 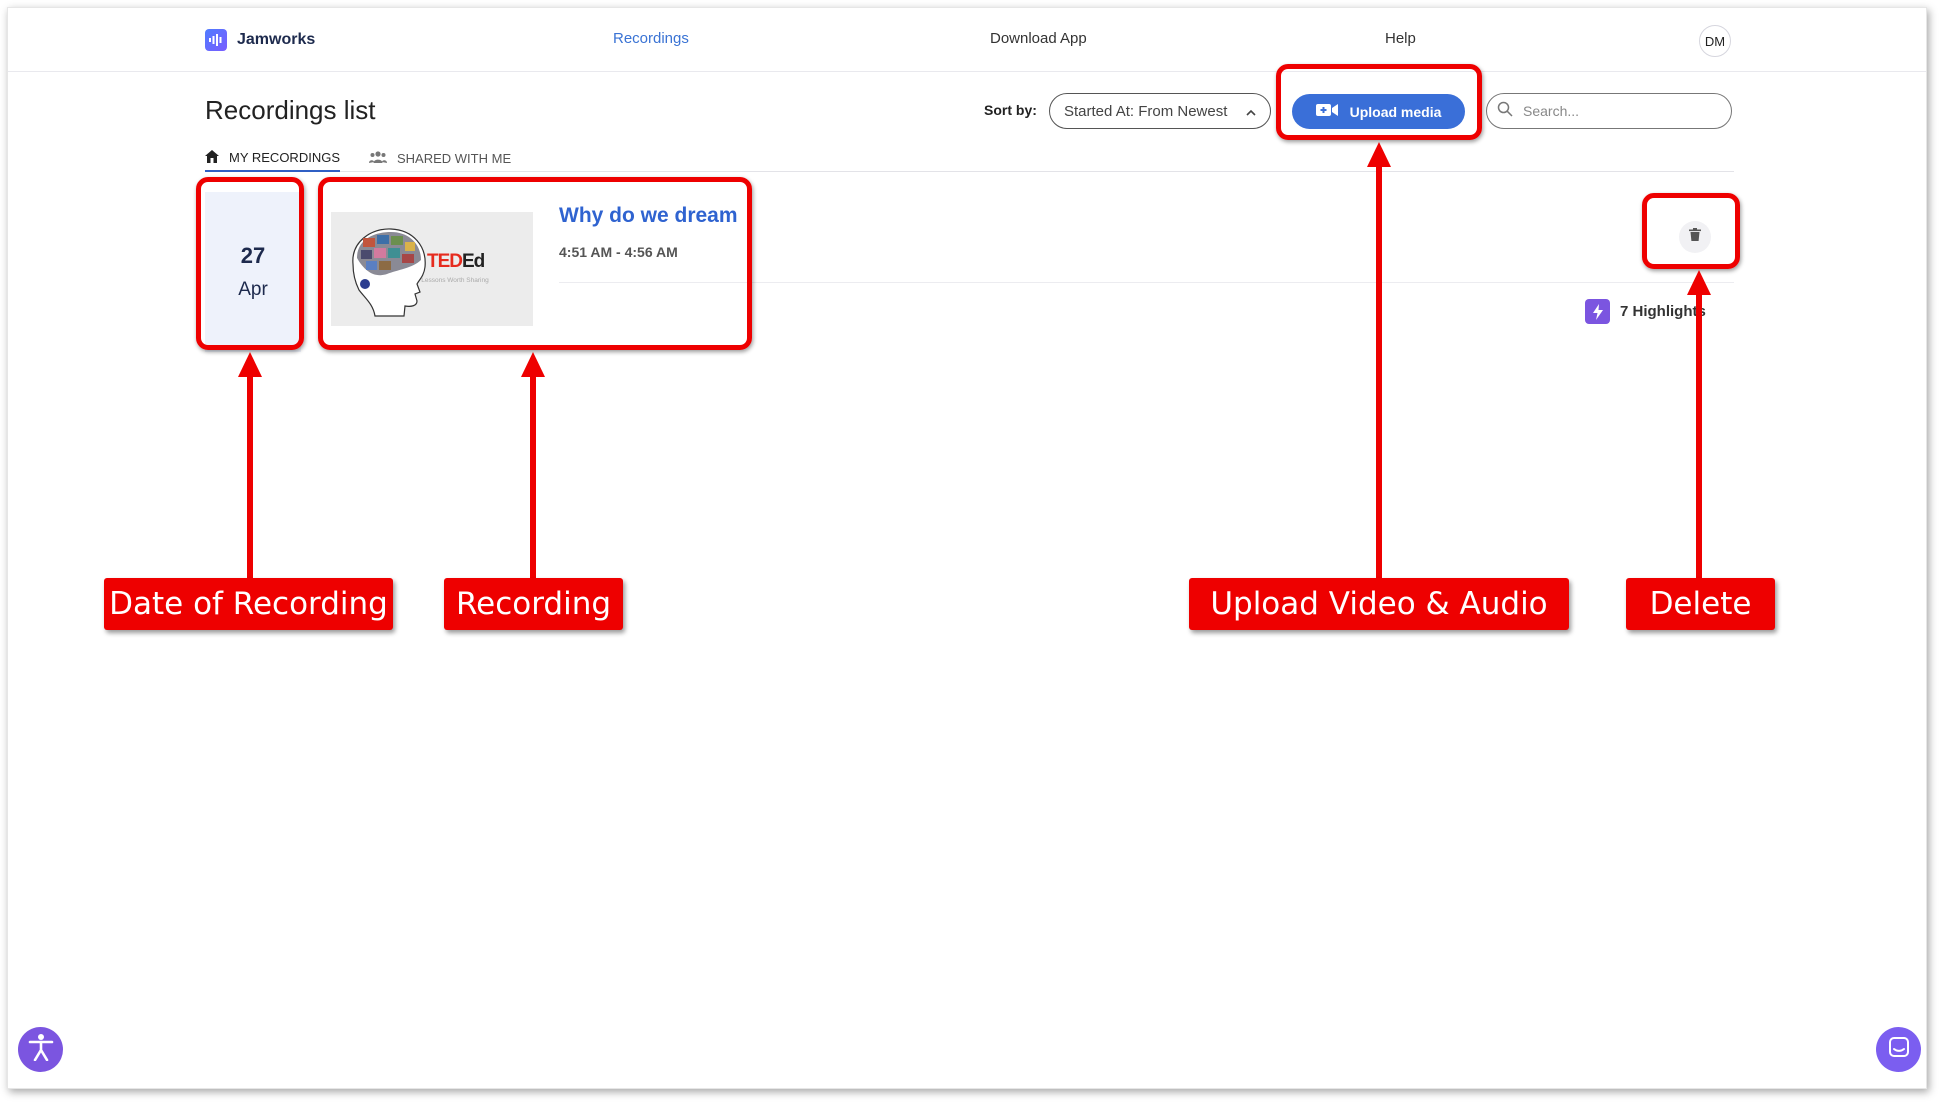 What do you see at coordinates (1700, 604) in the screenshot?
I see `callout-delete: Delete` at bounding box center [1700, 604].